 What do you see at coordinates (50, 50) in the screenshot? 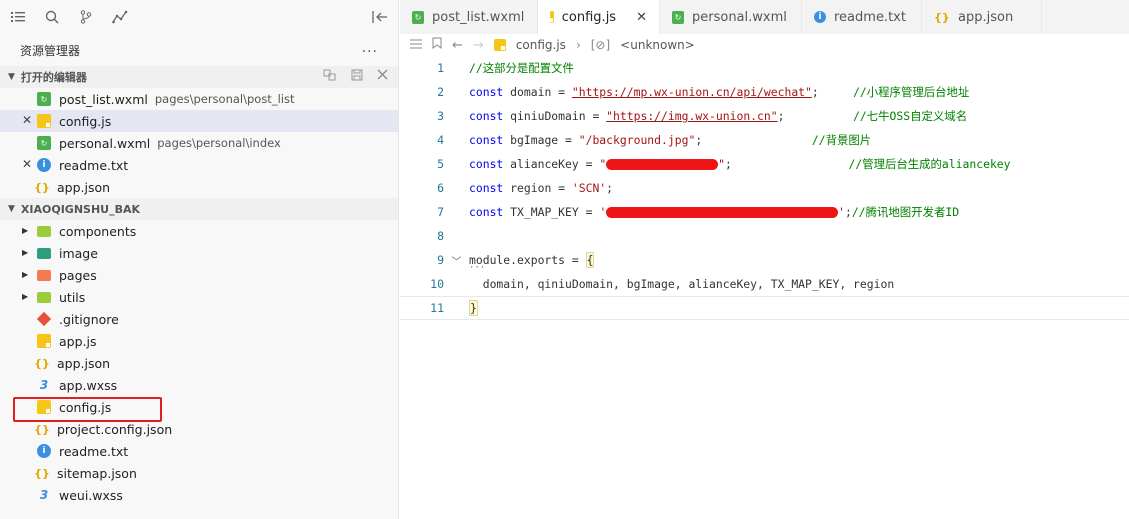
I see `explorer-title-label: 资源管理器` at bounding box center [50, 50].